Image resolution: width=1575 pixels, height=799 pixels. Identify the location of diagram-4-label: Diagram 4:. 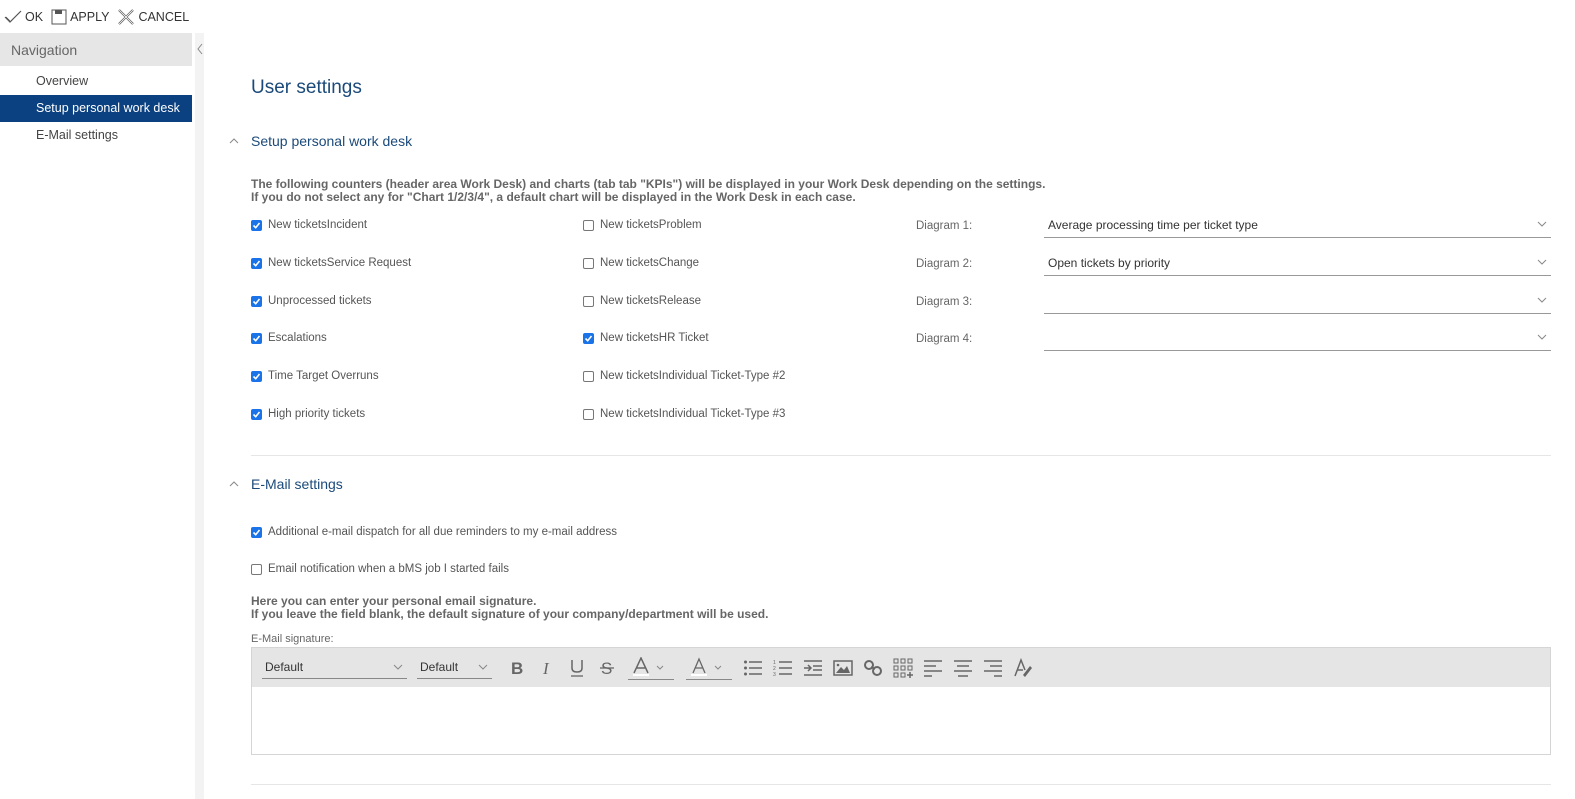
(944, 339).